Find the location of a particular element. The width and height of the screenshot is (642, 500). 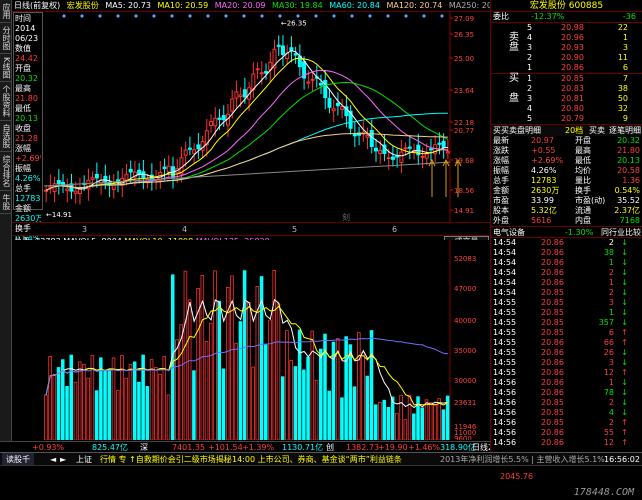

buy-level: 买 1 20.85 7 is located at coordinates (566, 79).